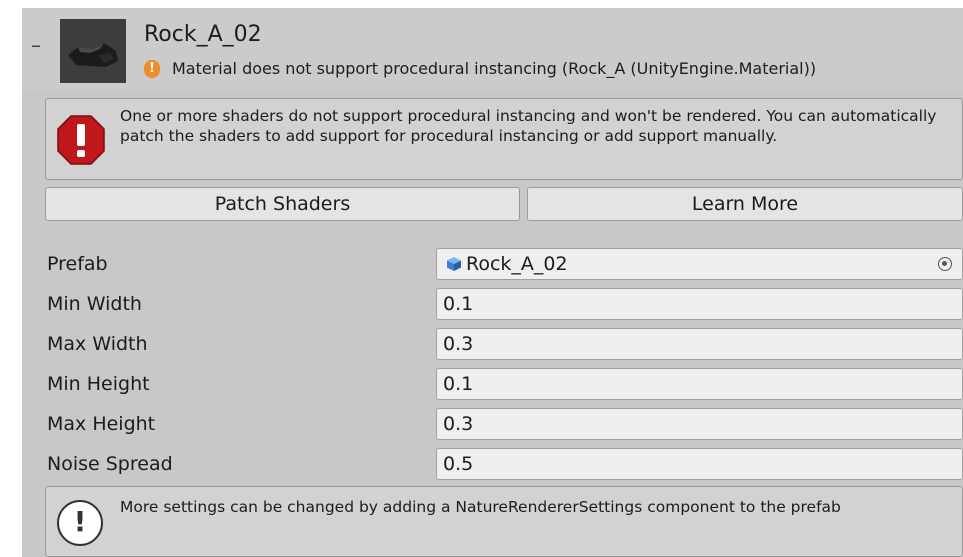 This screenshot has height=557, width=963. I want to click on prefab-label: Prefab, so click(77, 264).